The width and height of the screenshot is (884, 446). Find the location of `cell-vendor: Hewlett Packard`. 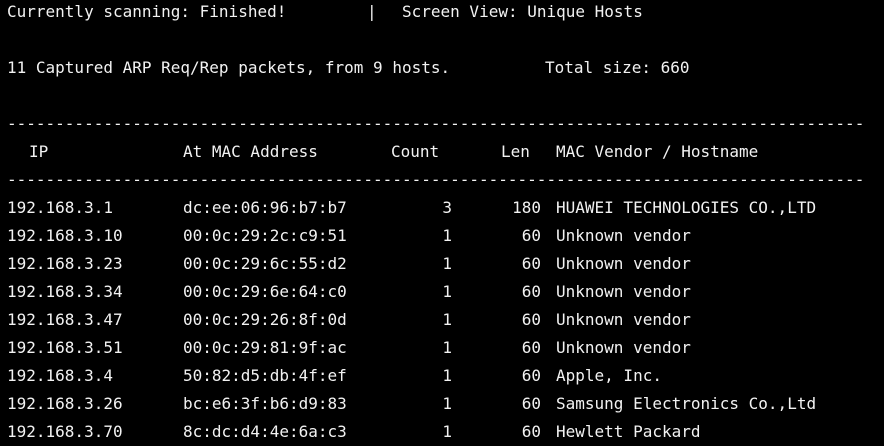

cell-vendor: Hewlett Packard is located at coordinates (628, 431).